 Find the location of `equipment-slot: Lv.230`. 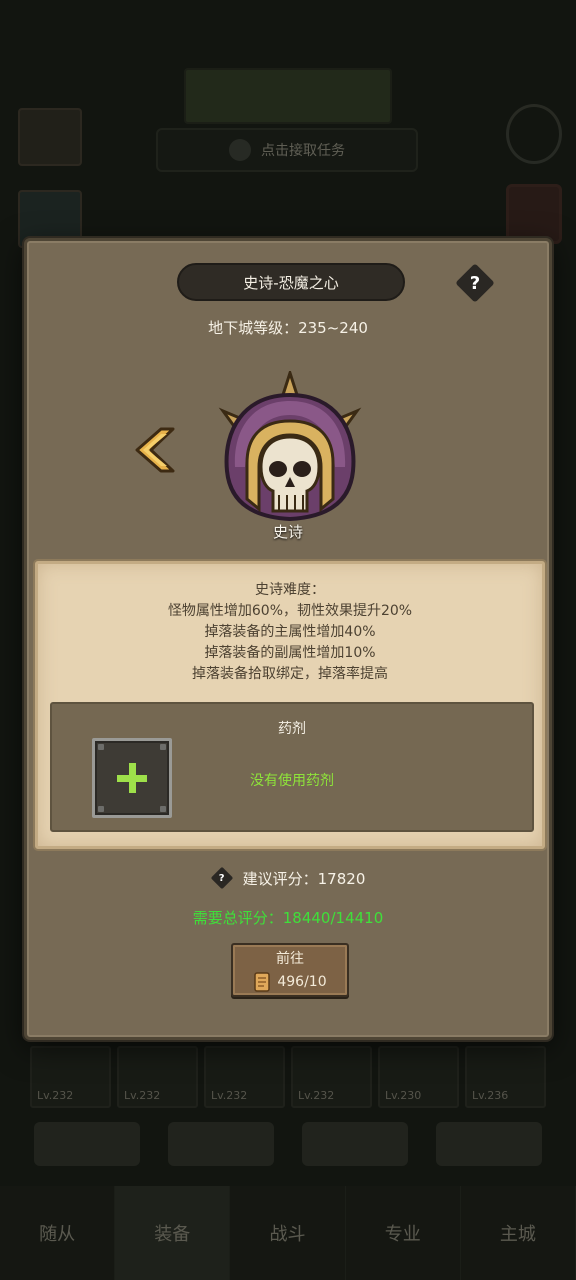

equipment-slot: Lv.230 is located at coordinates (418, 1077).